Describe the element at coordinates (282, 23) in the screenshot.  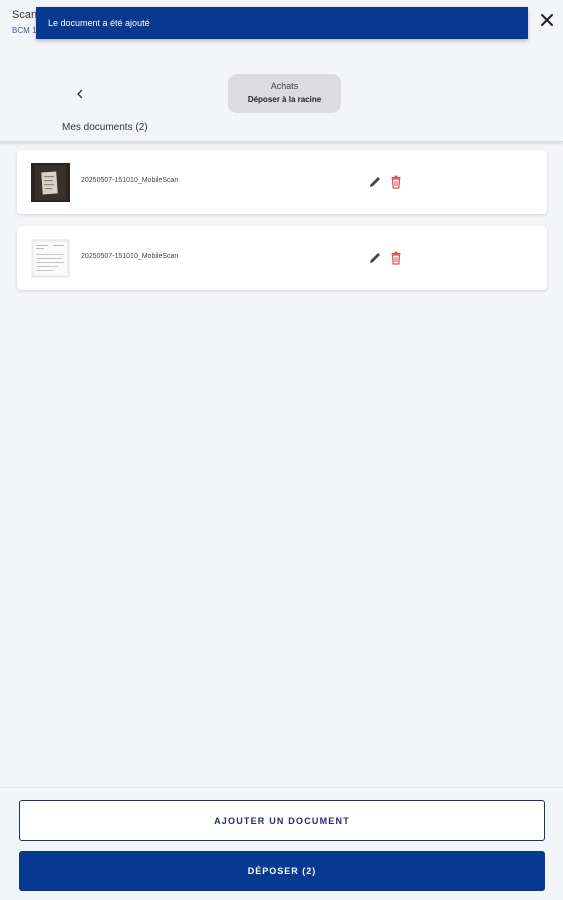
I see `toast-notification: Le document a été ajouté` at that location.